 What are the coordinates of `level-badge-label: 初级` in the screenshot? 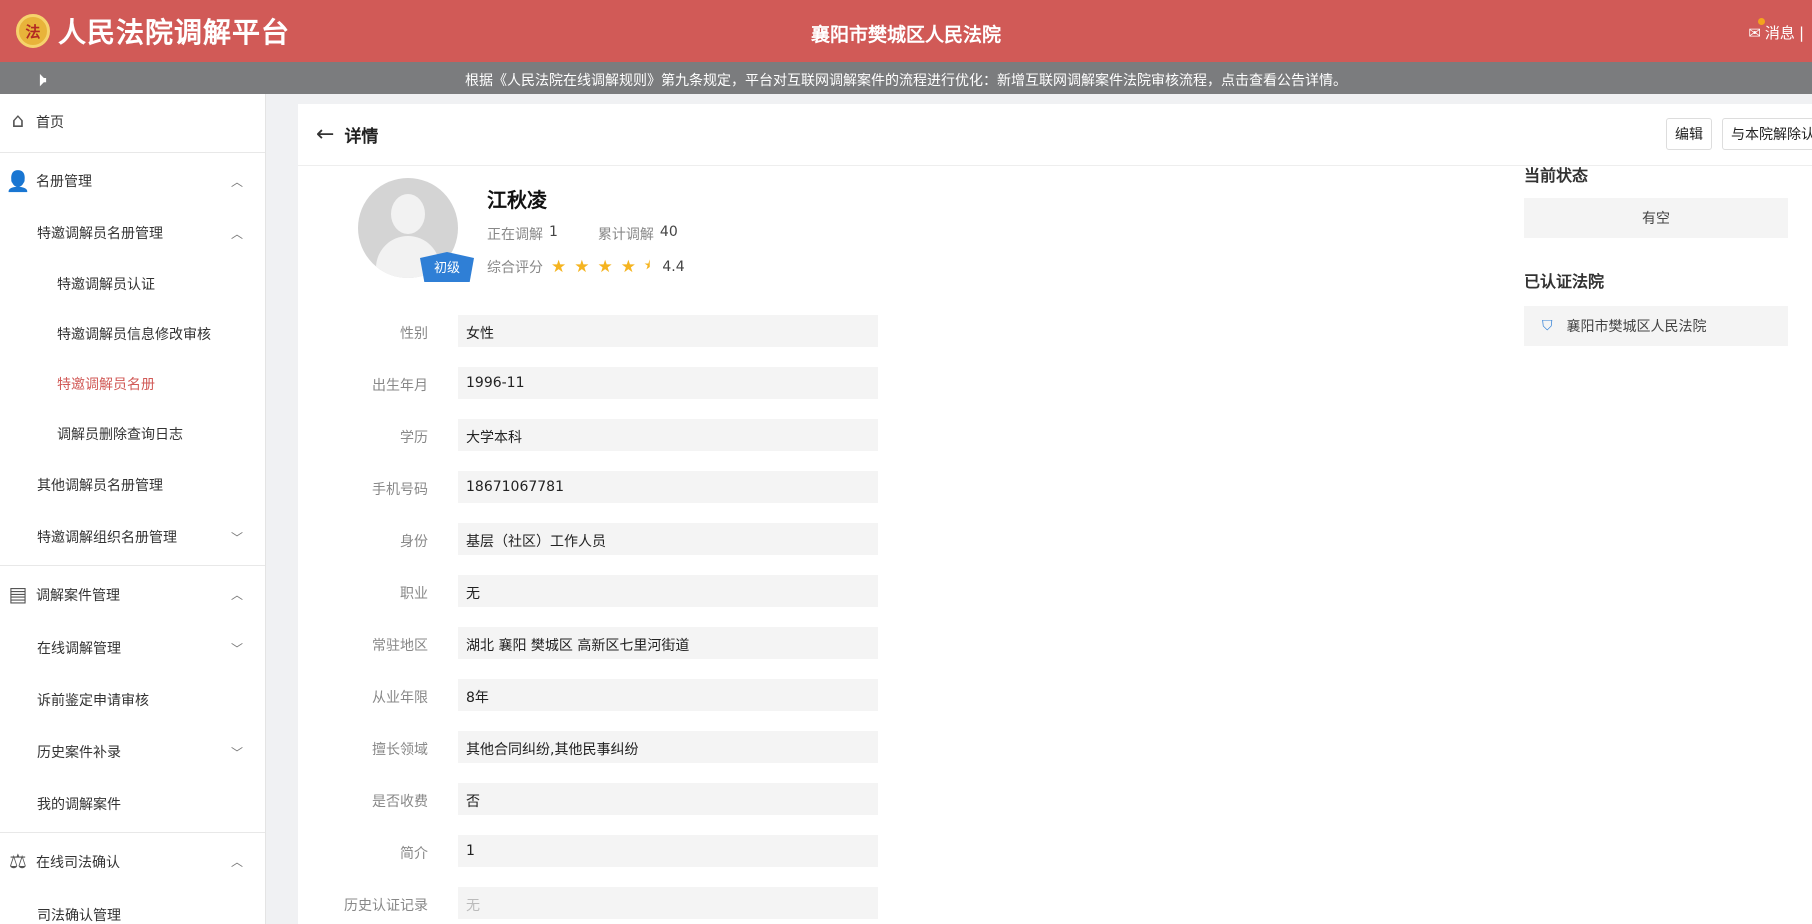 It's located at (446, 268).